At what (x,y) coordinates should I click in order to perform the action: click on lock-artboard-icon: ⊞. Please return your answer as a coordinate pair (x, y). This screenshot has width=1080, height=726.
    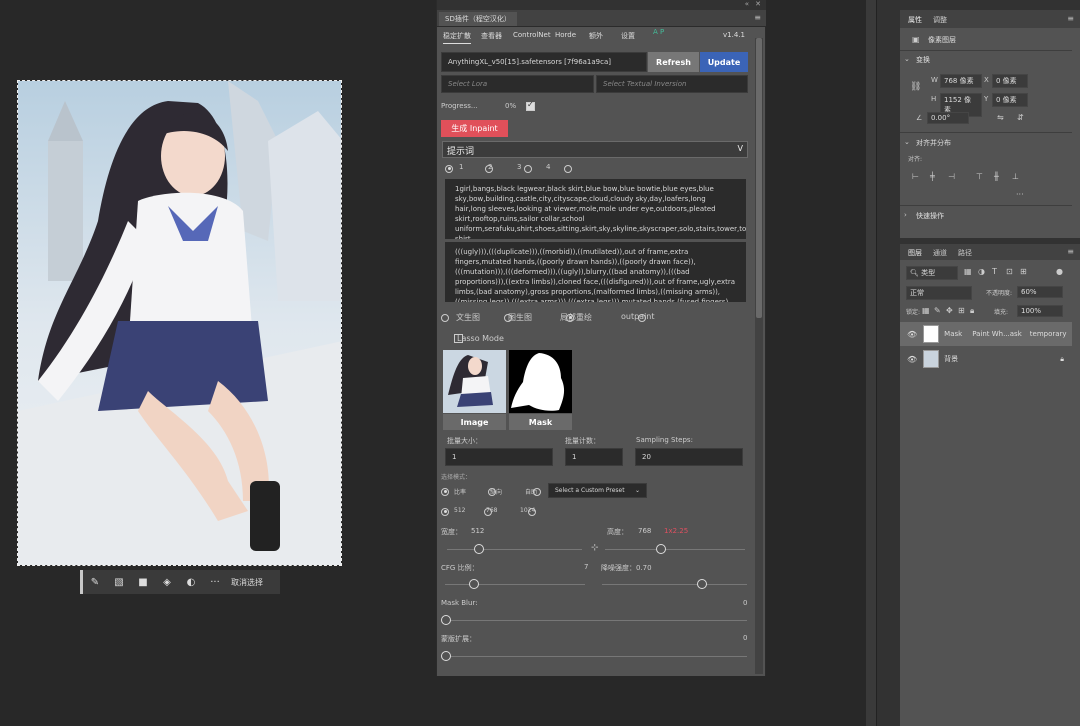
    Looking at the image, I should click on (961, 310).